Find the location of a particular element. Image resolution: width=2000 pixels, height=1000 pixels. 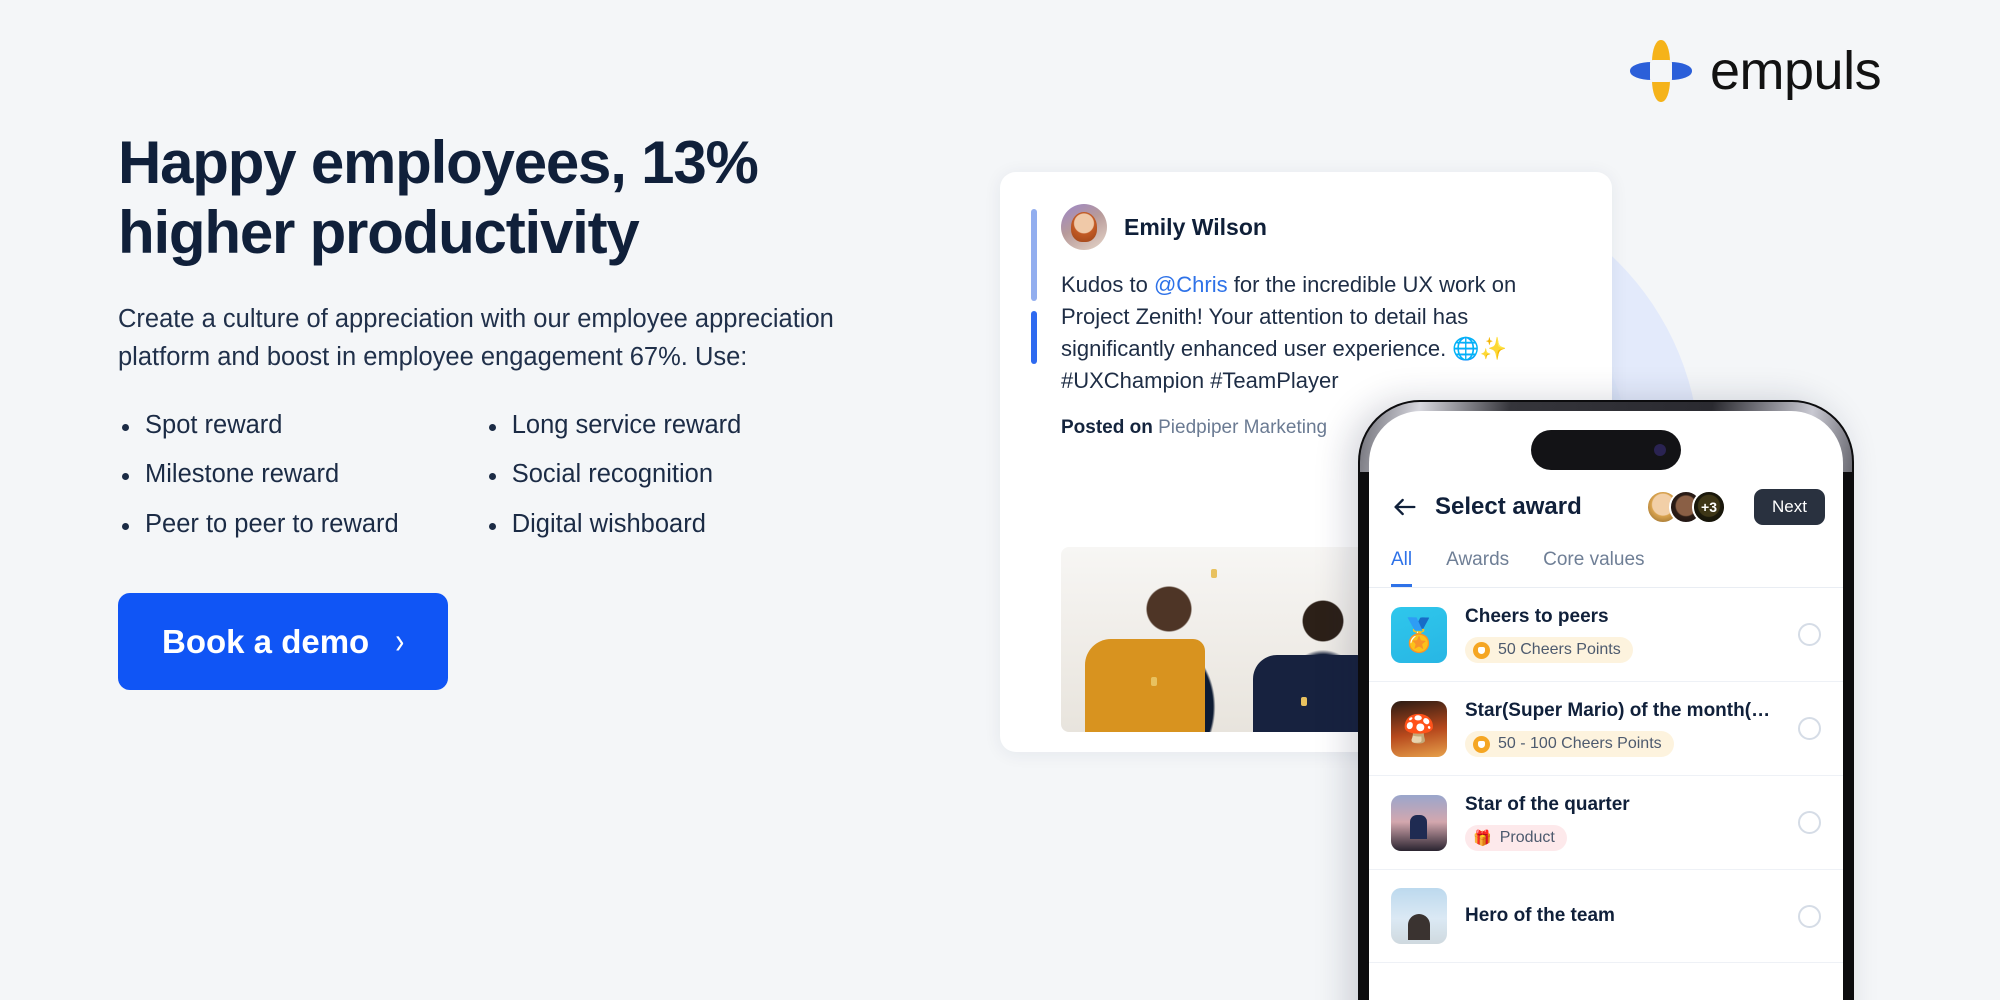

next-button: Next is located at coordinates (1789, 507).